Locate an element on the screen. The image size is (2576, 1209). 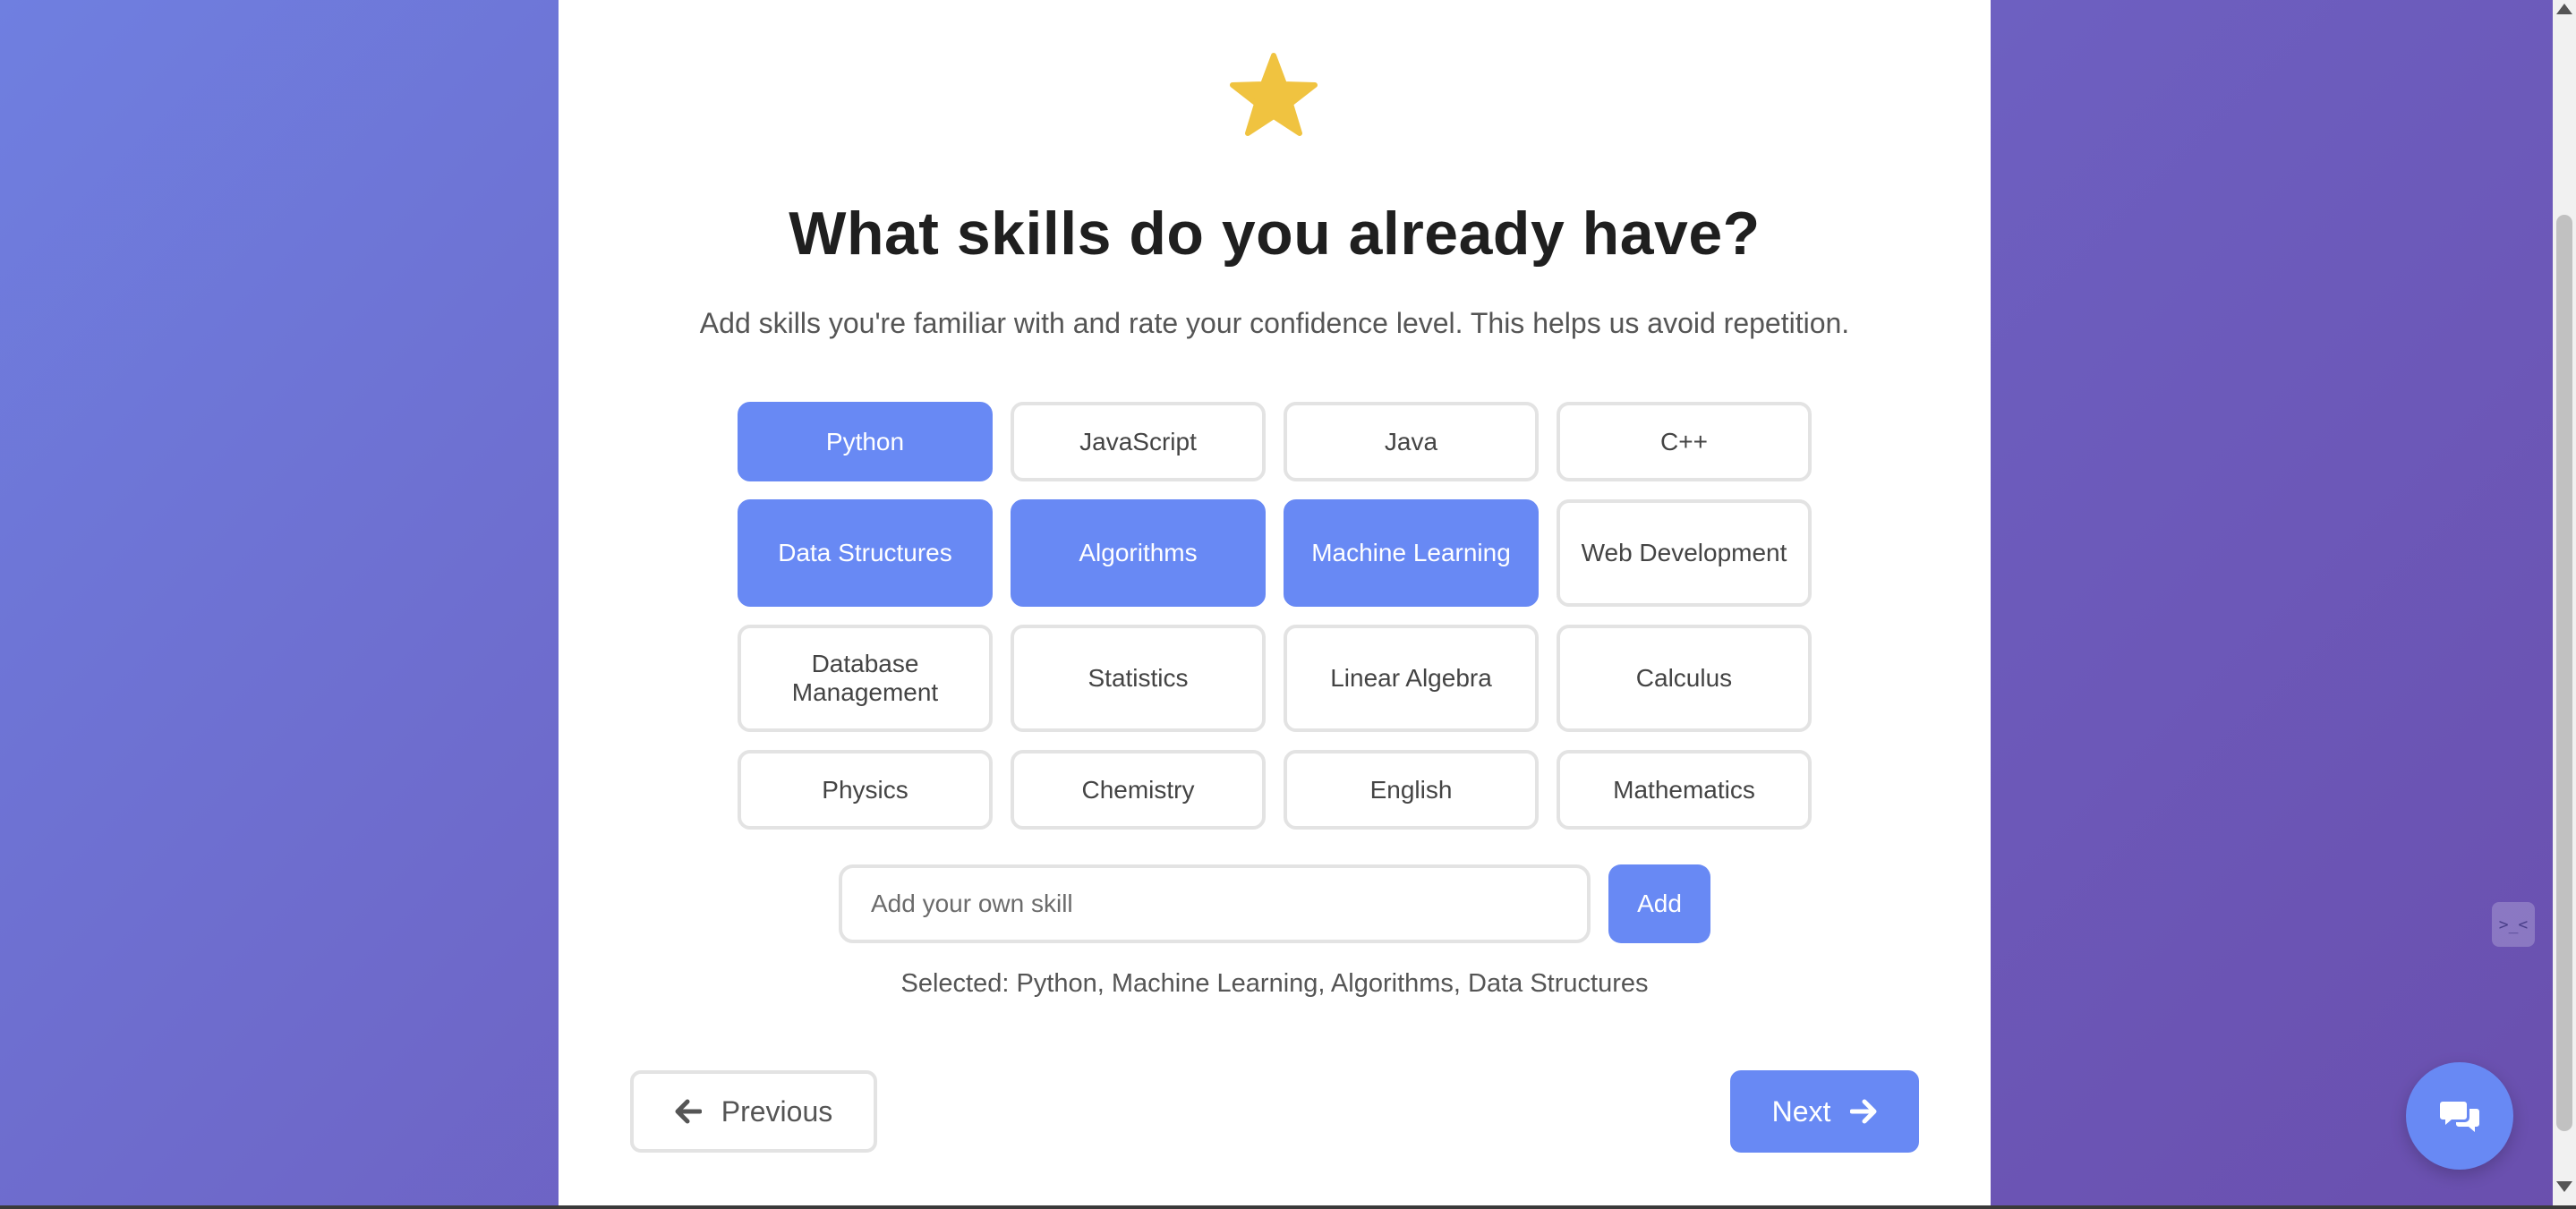
previous-label: Previous is located at coordinates (777, 1111).